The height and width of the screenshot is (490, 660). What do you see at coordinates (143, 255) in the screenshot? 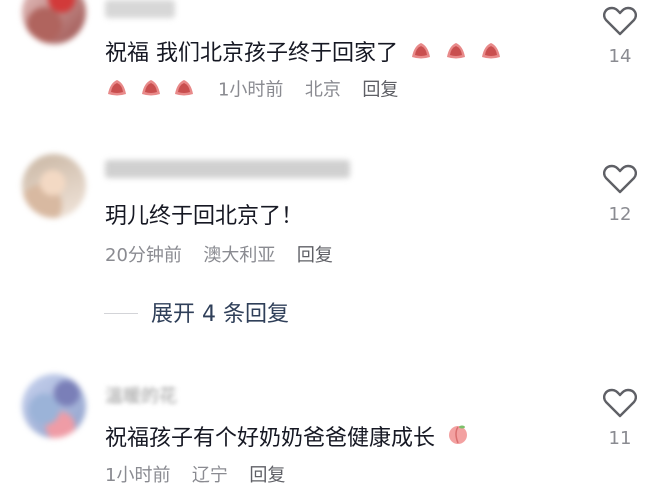
I see `comment-time: 20分钟前` at bounding box center [143, 255].